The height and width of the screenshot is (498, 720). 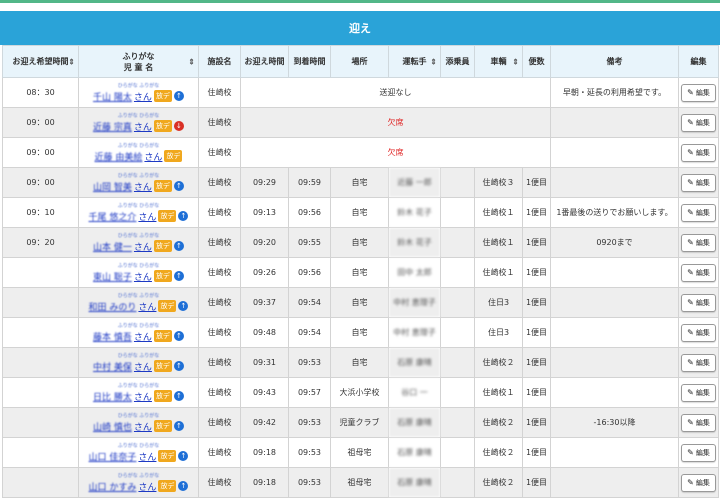 I want to click on child-name-cell: ふりがな ひらがな 東山 聡子 さん 放デ ↑, so click(x=138, y=272).